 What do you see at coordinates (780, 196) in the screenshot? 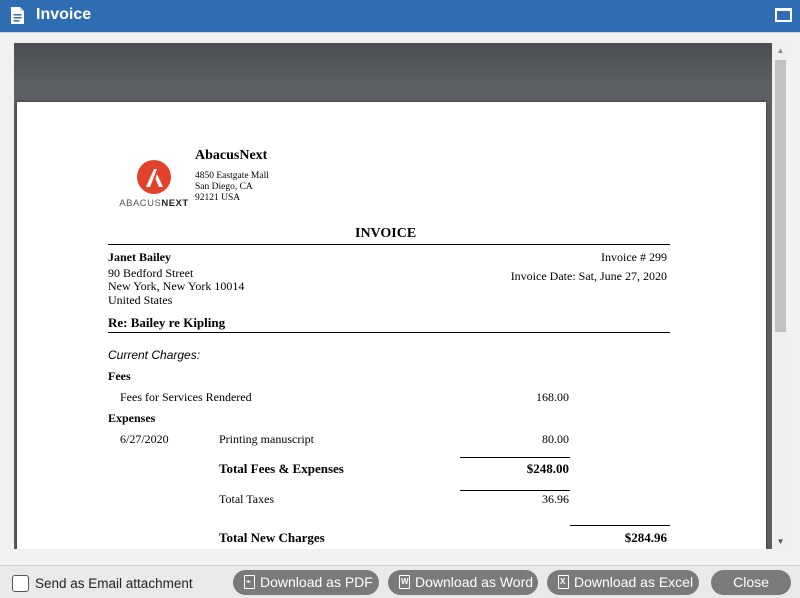
I see `scrollbar-thumb` at bounding box center [780, 196].